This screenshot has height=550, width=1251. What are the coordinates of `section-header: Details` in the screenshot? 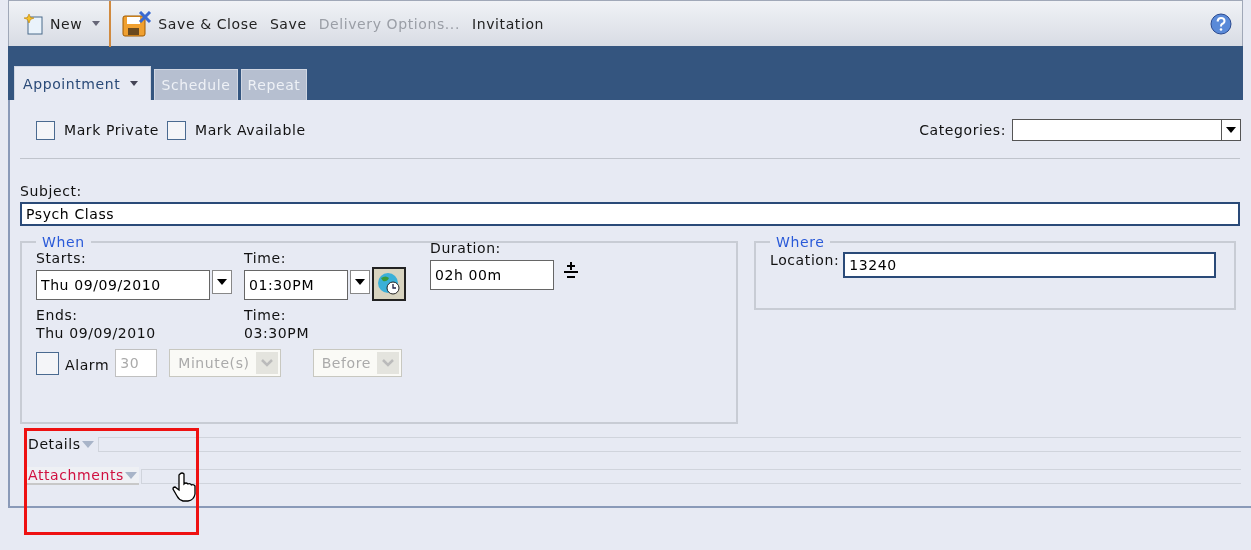 It's located at (61, 444).